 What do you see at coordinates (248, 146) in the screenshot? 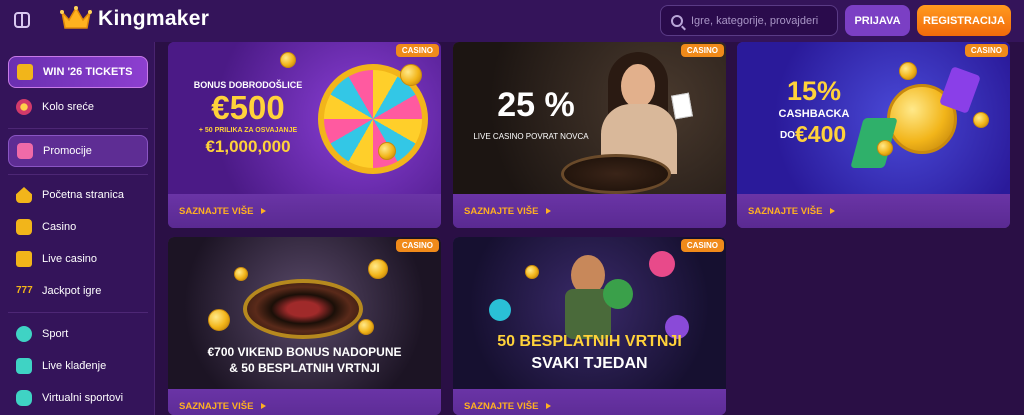
I see `banner-text: €1,000,000` at bounding box center [248, 146].